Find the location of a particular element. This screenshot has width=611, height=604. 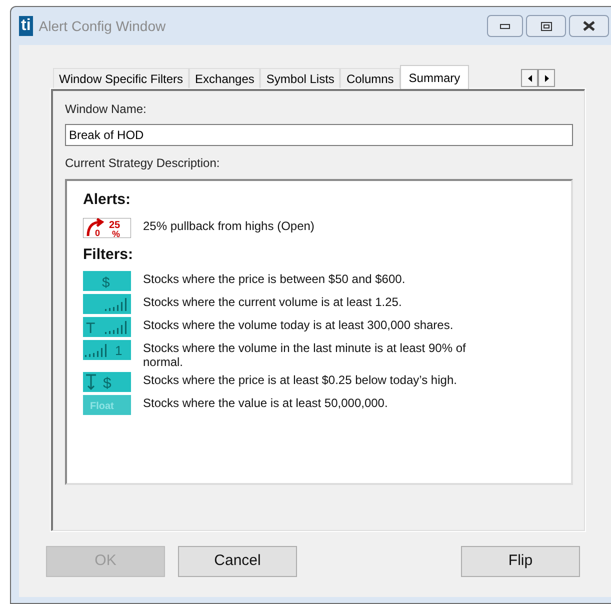

tab: Window Specific Filters is located at coordinates (121, 78).